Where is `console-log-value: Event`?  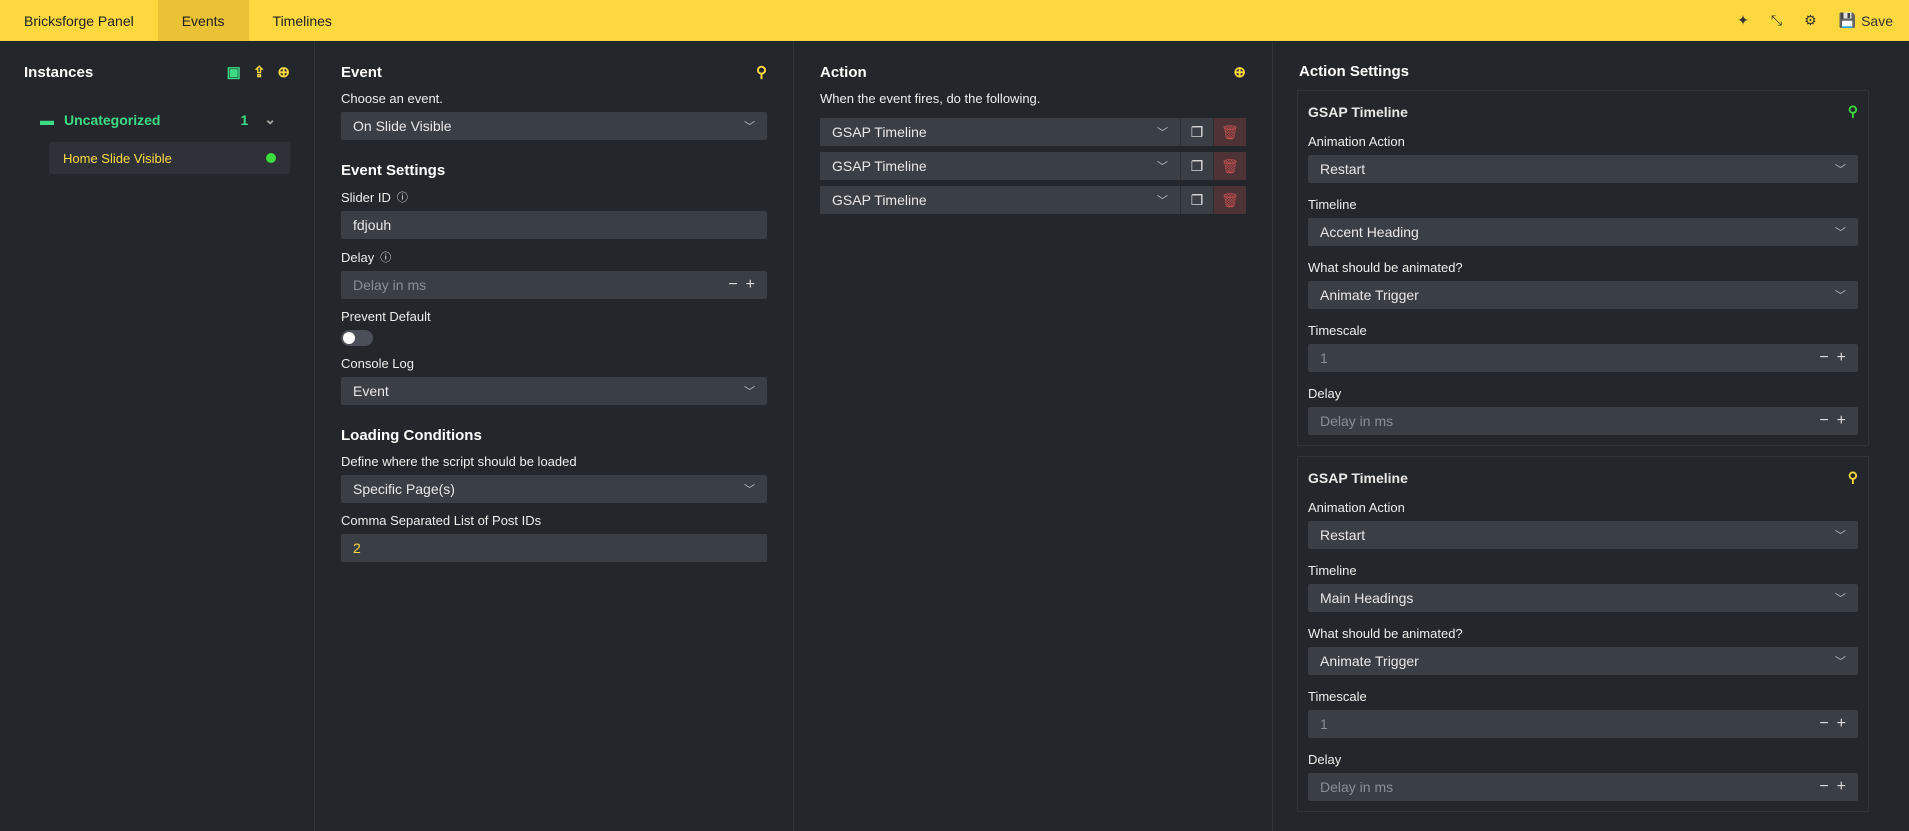 console-log-value: Event is located at coordinates (371, 391).